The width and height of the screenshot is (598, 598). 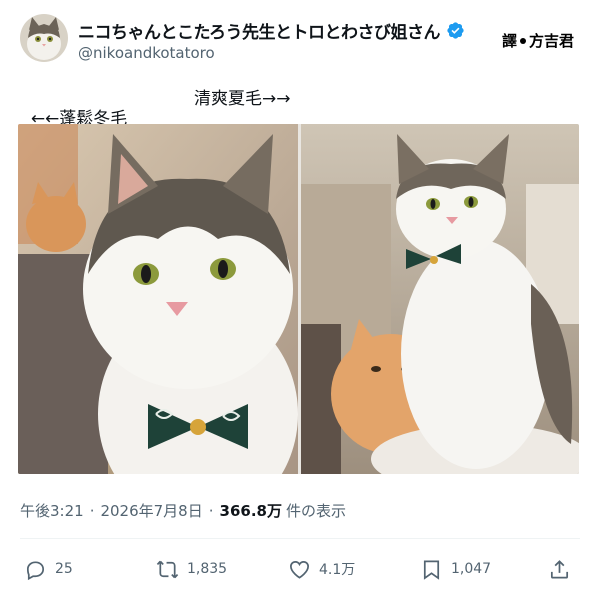 I want to click on reply-count: 25, so click(x=64, y=569).